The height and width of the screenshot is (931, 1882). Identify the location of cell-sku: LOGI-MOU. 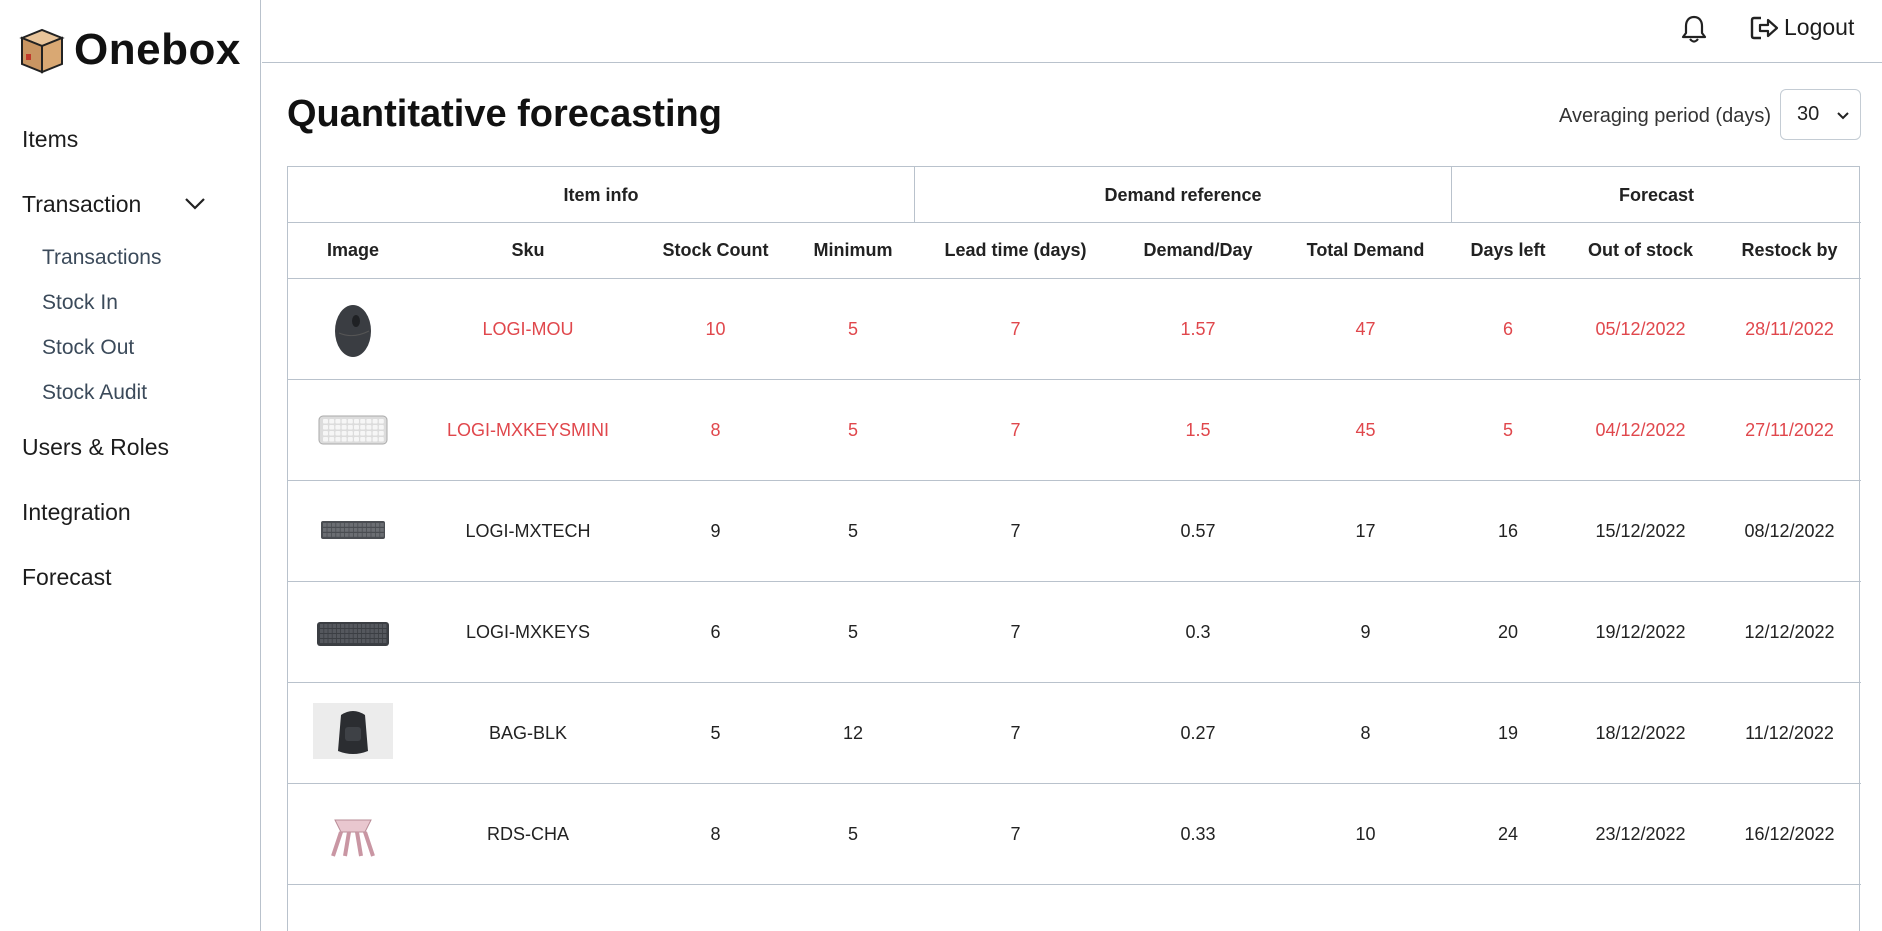
(528, 328).